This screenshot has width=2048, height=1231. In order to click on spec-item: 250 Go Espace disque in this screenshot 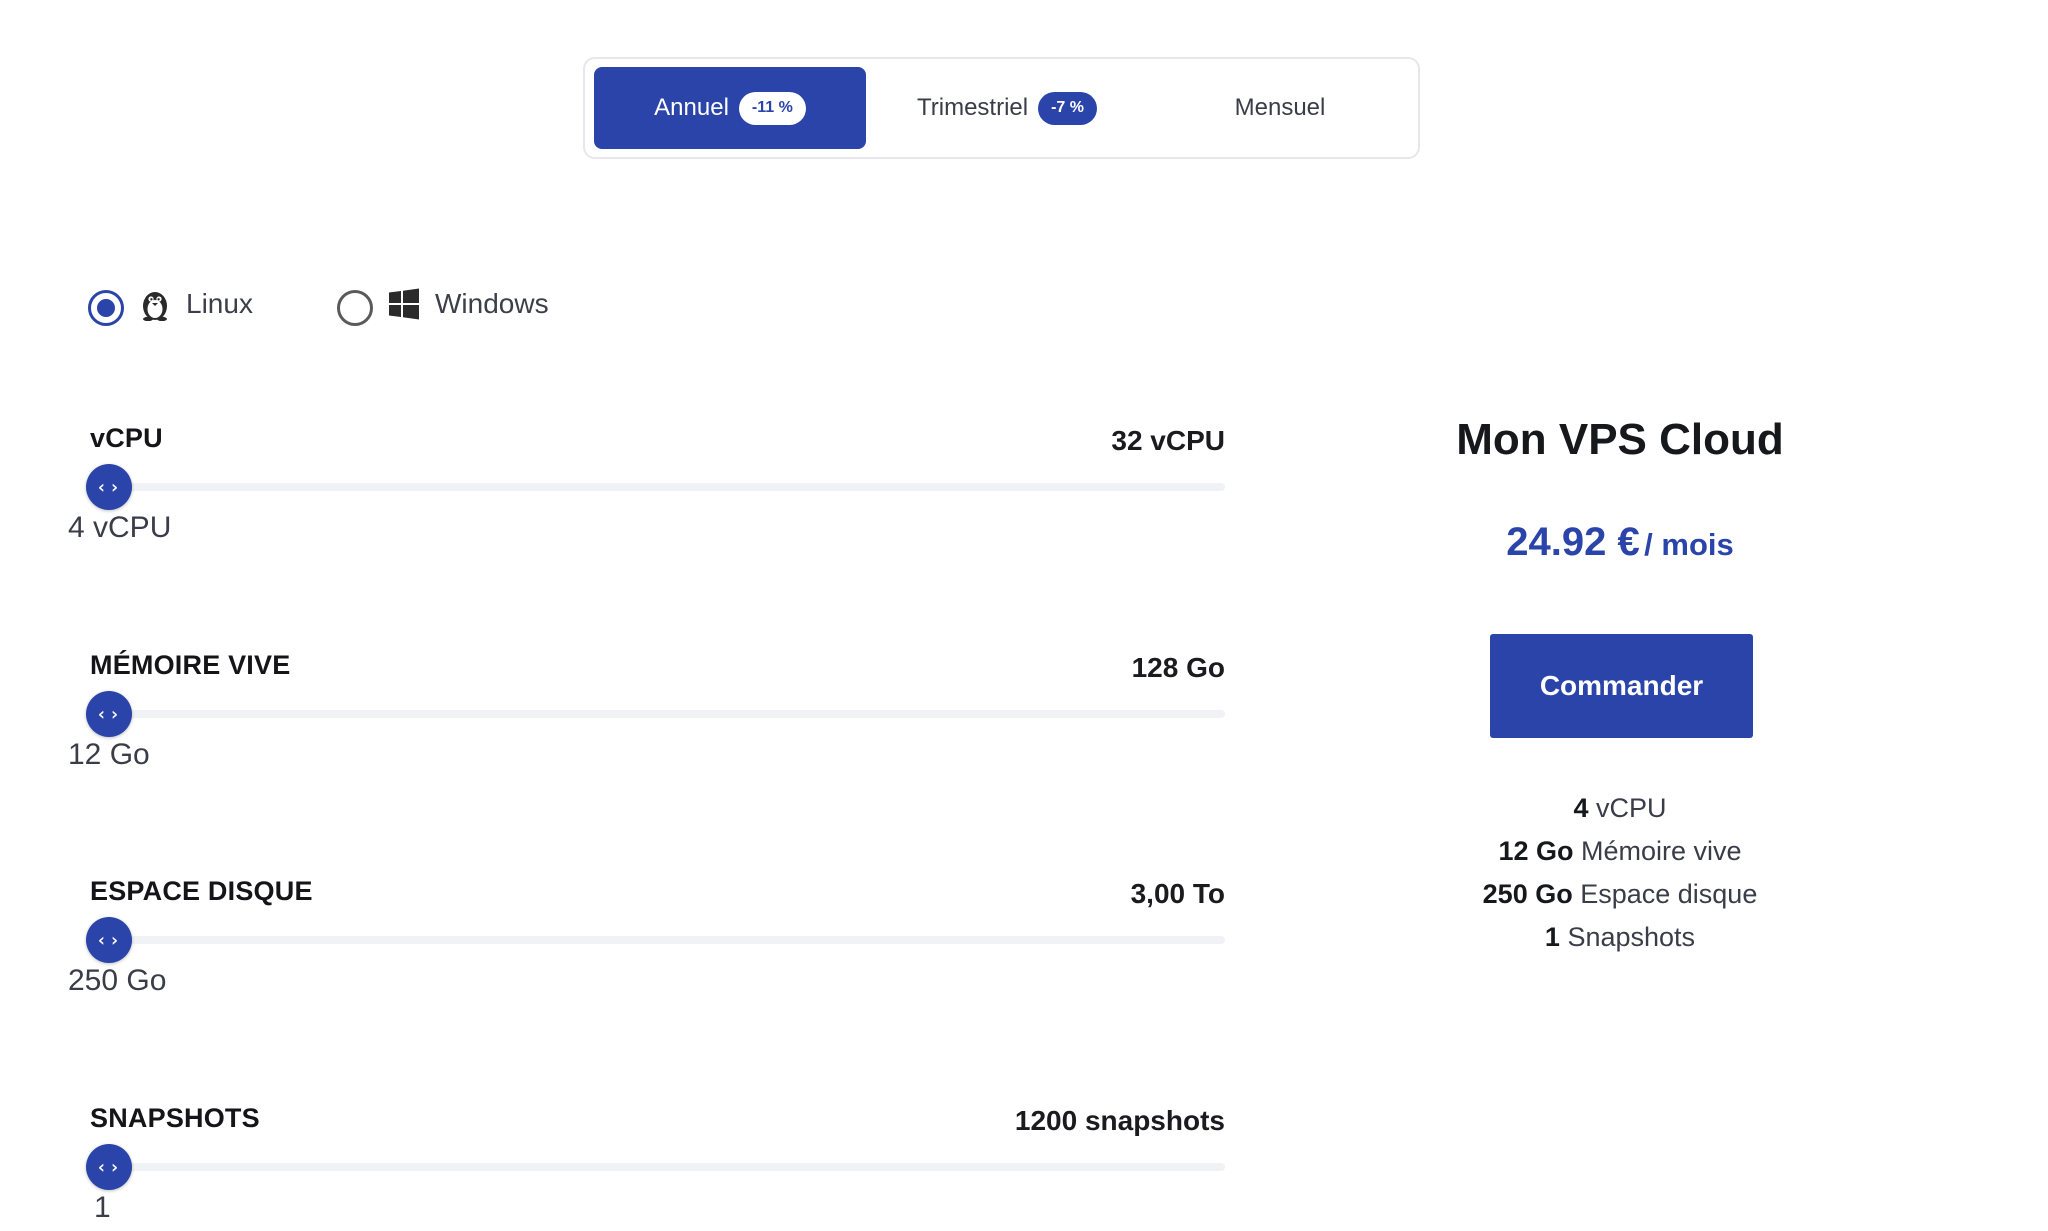, I will do `click(1620, 894)`.